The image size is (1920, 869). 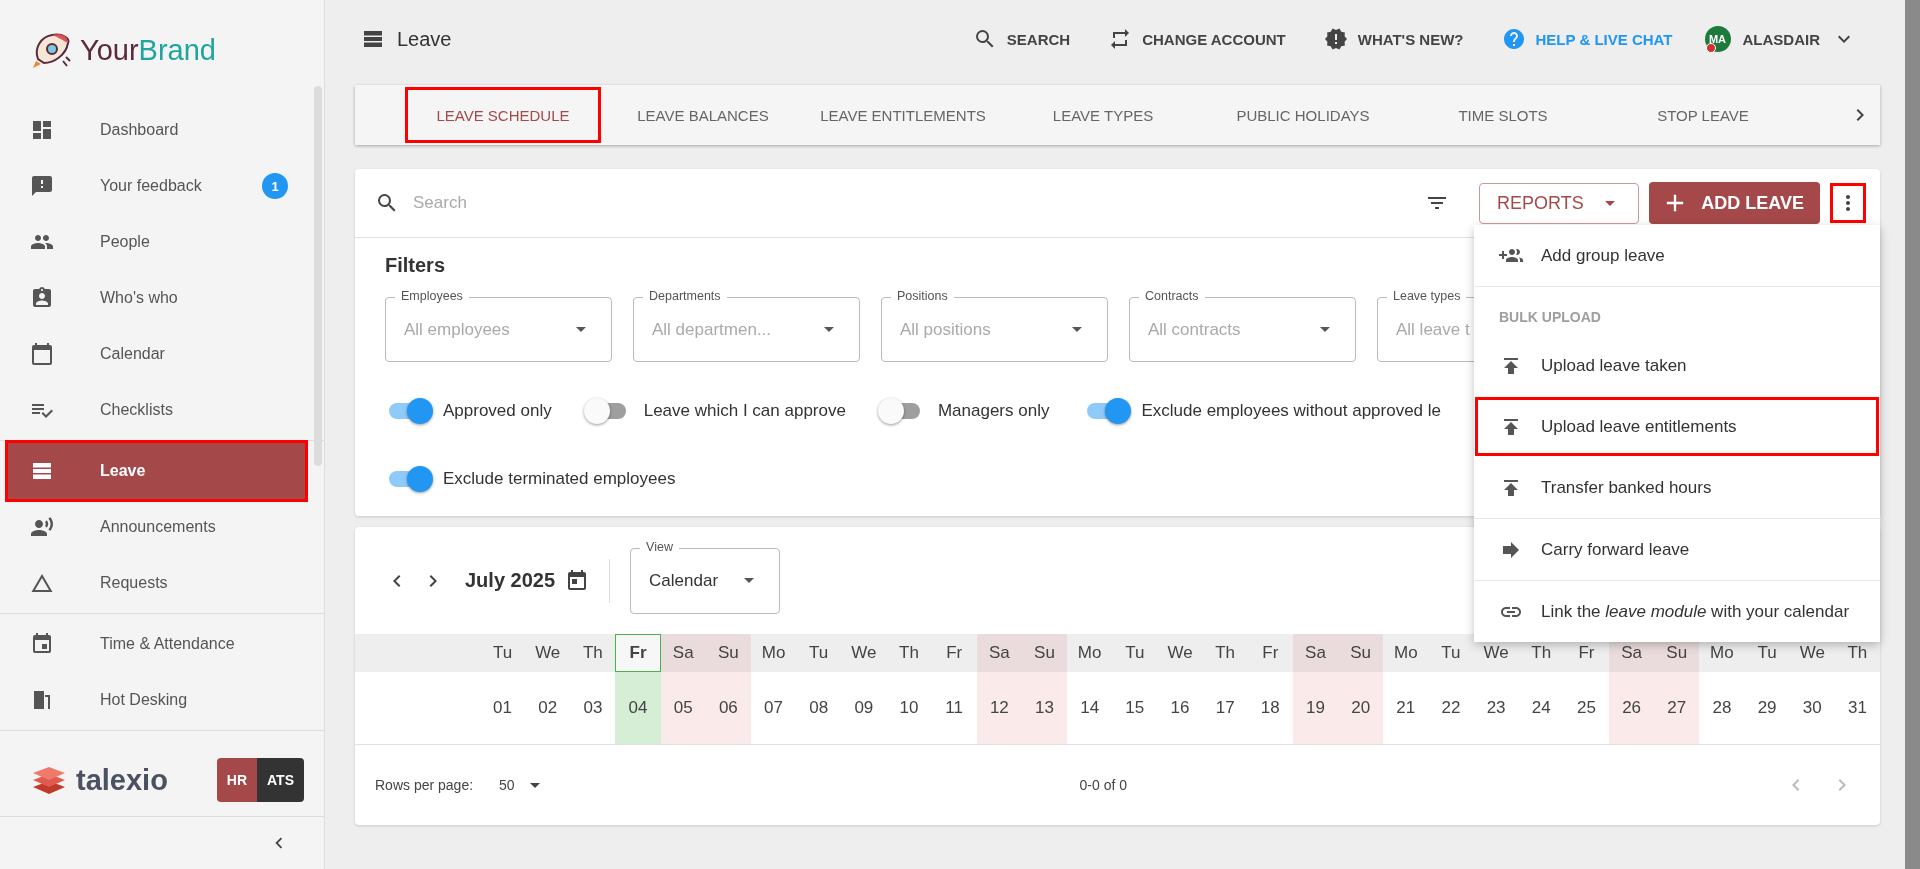 I want to click on date-cell: 09, so click(x=864, y=708).